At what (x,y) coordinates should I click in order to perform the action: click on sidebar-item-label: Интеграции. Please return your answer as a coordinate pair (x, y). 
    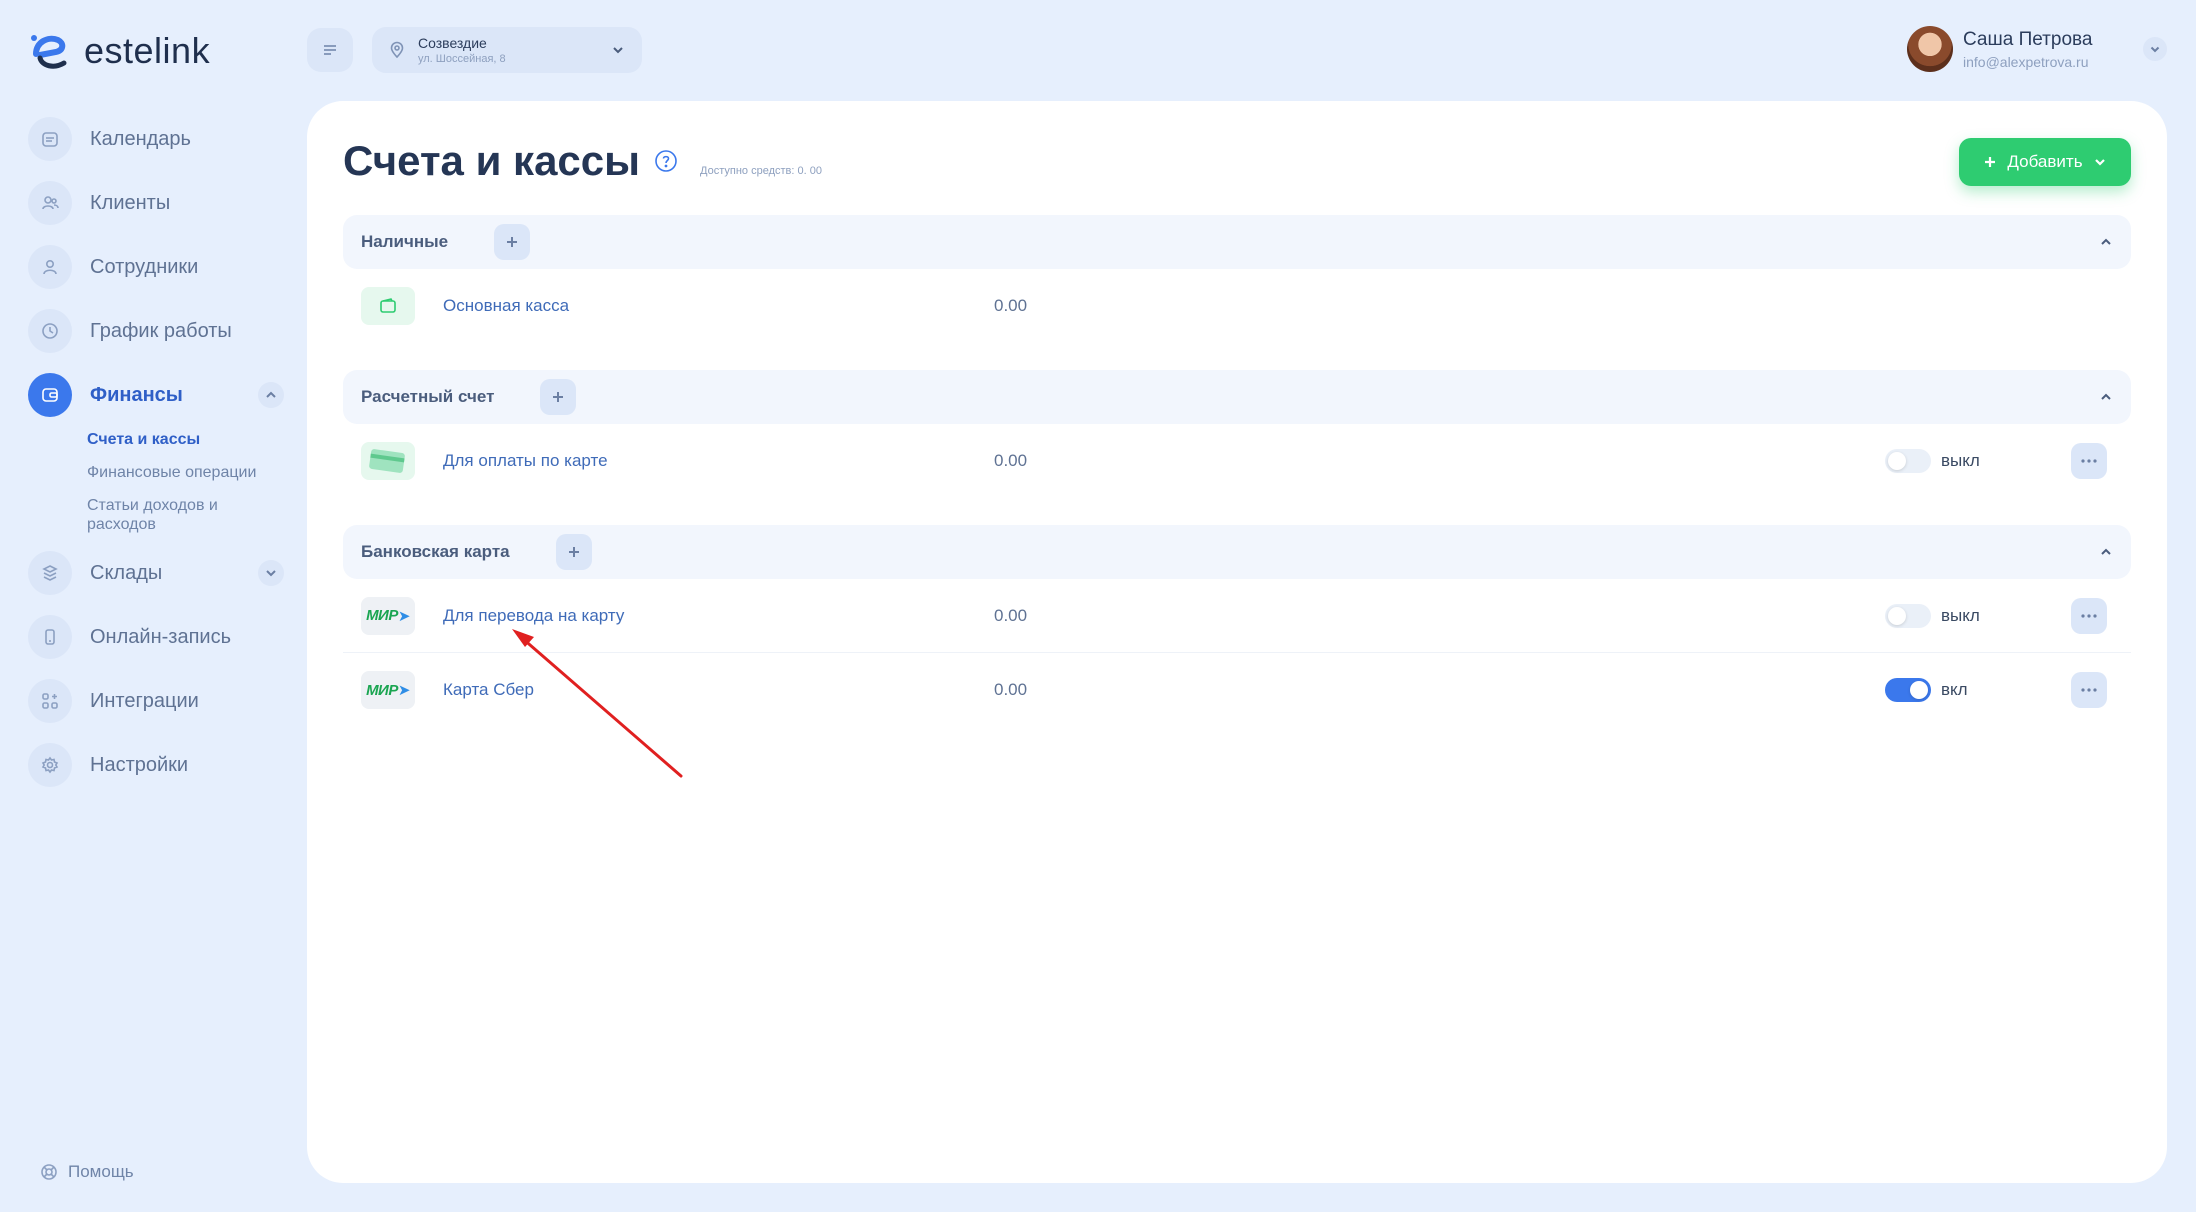
    Looking at the image, I should click on (144, 700).